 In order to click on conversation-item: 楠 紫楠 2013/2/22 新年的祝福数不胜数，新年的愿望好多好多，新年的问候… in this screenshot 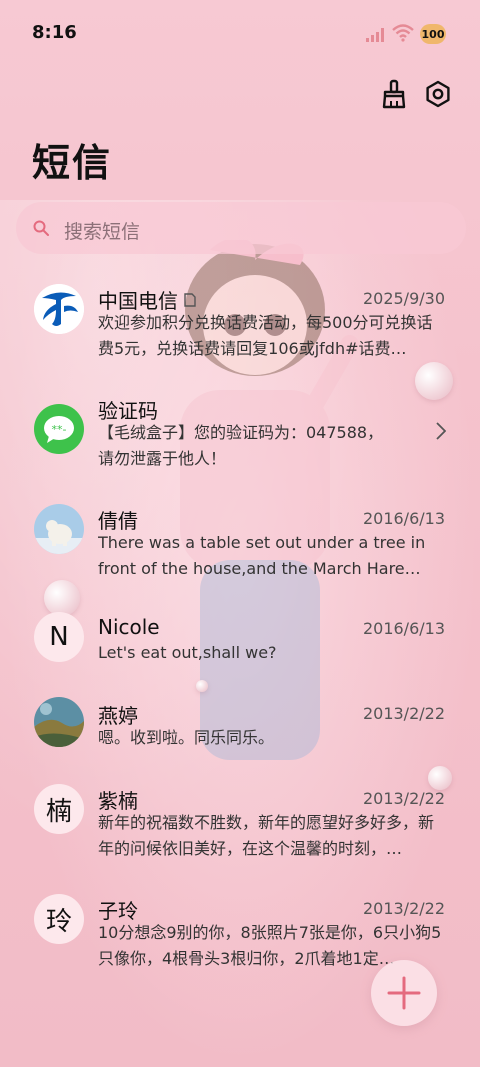, I will do `click(240, 832)`.